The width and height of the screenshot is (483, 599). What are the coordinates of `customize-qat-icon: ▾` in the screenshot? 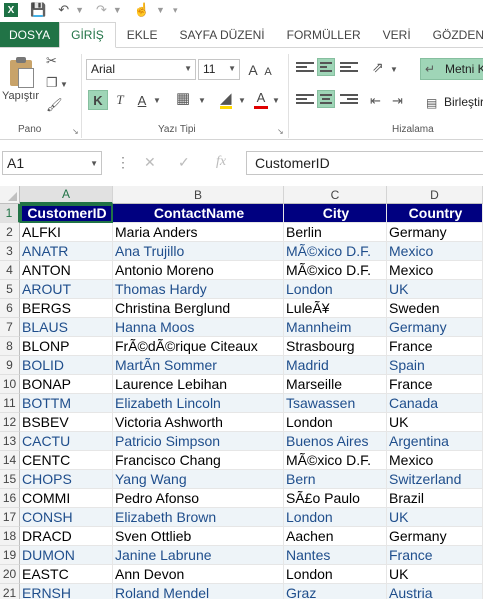 It's located at (175, 10).